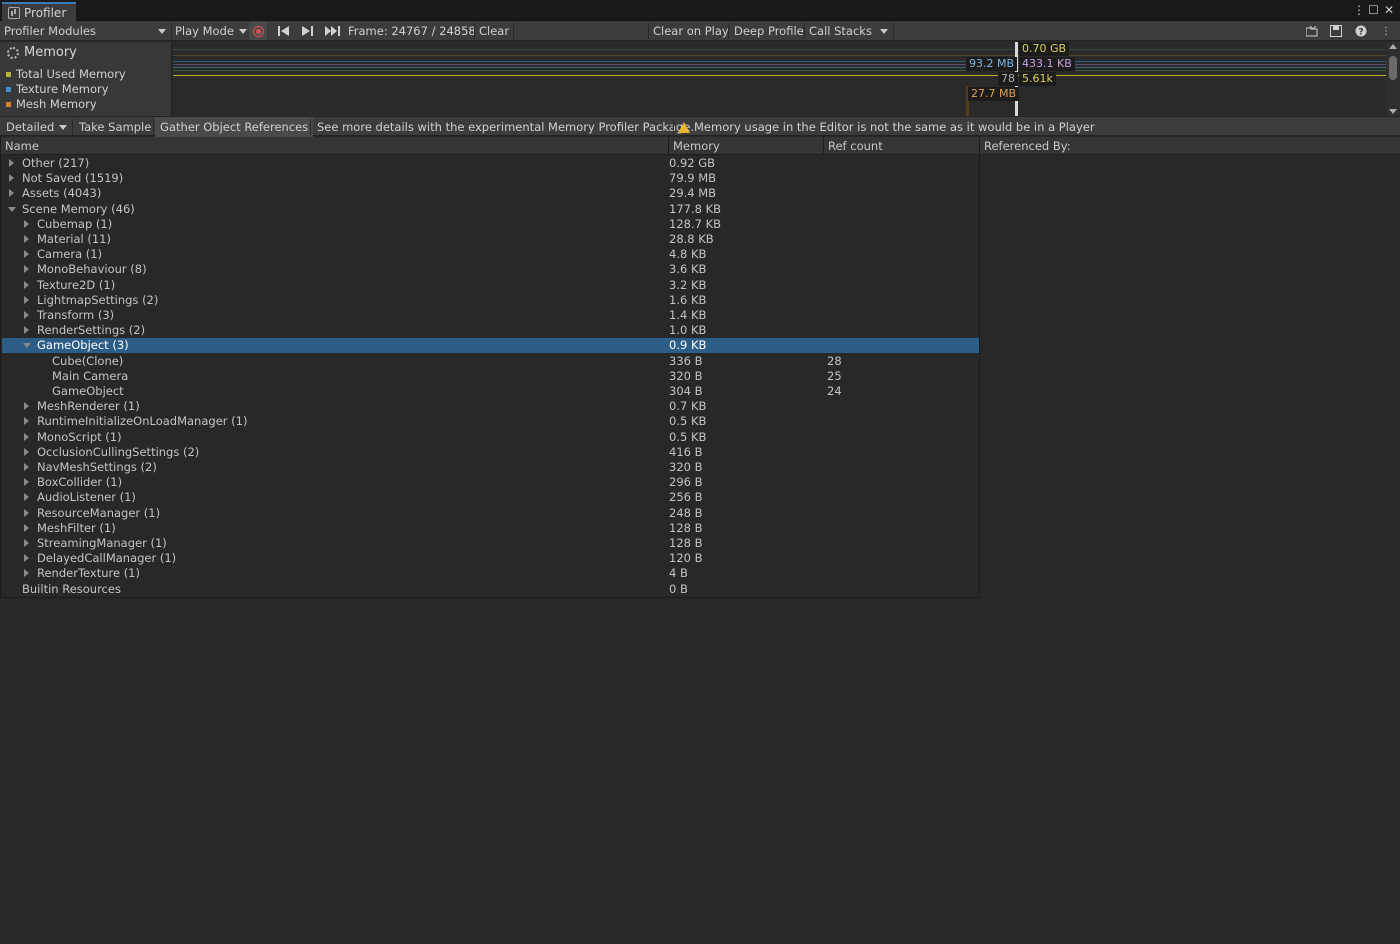 This screenshot has width=1400, height=944. What do you see at coordinates (490, 239) in the screenshot?
I see `table-row: Material (11) 28.8 KB` at bounding box center [490, 239].